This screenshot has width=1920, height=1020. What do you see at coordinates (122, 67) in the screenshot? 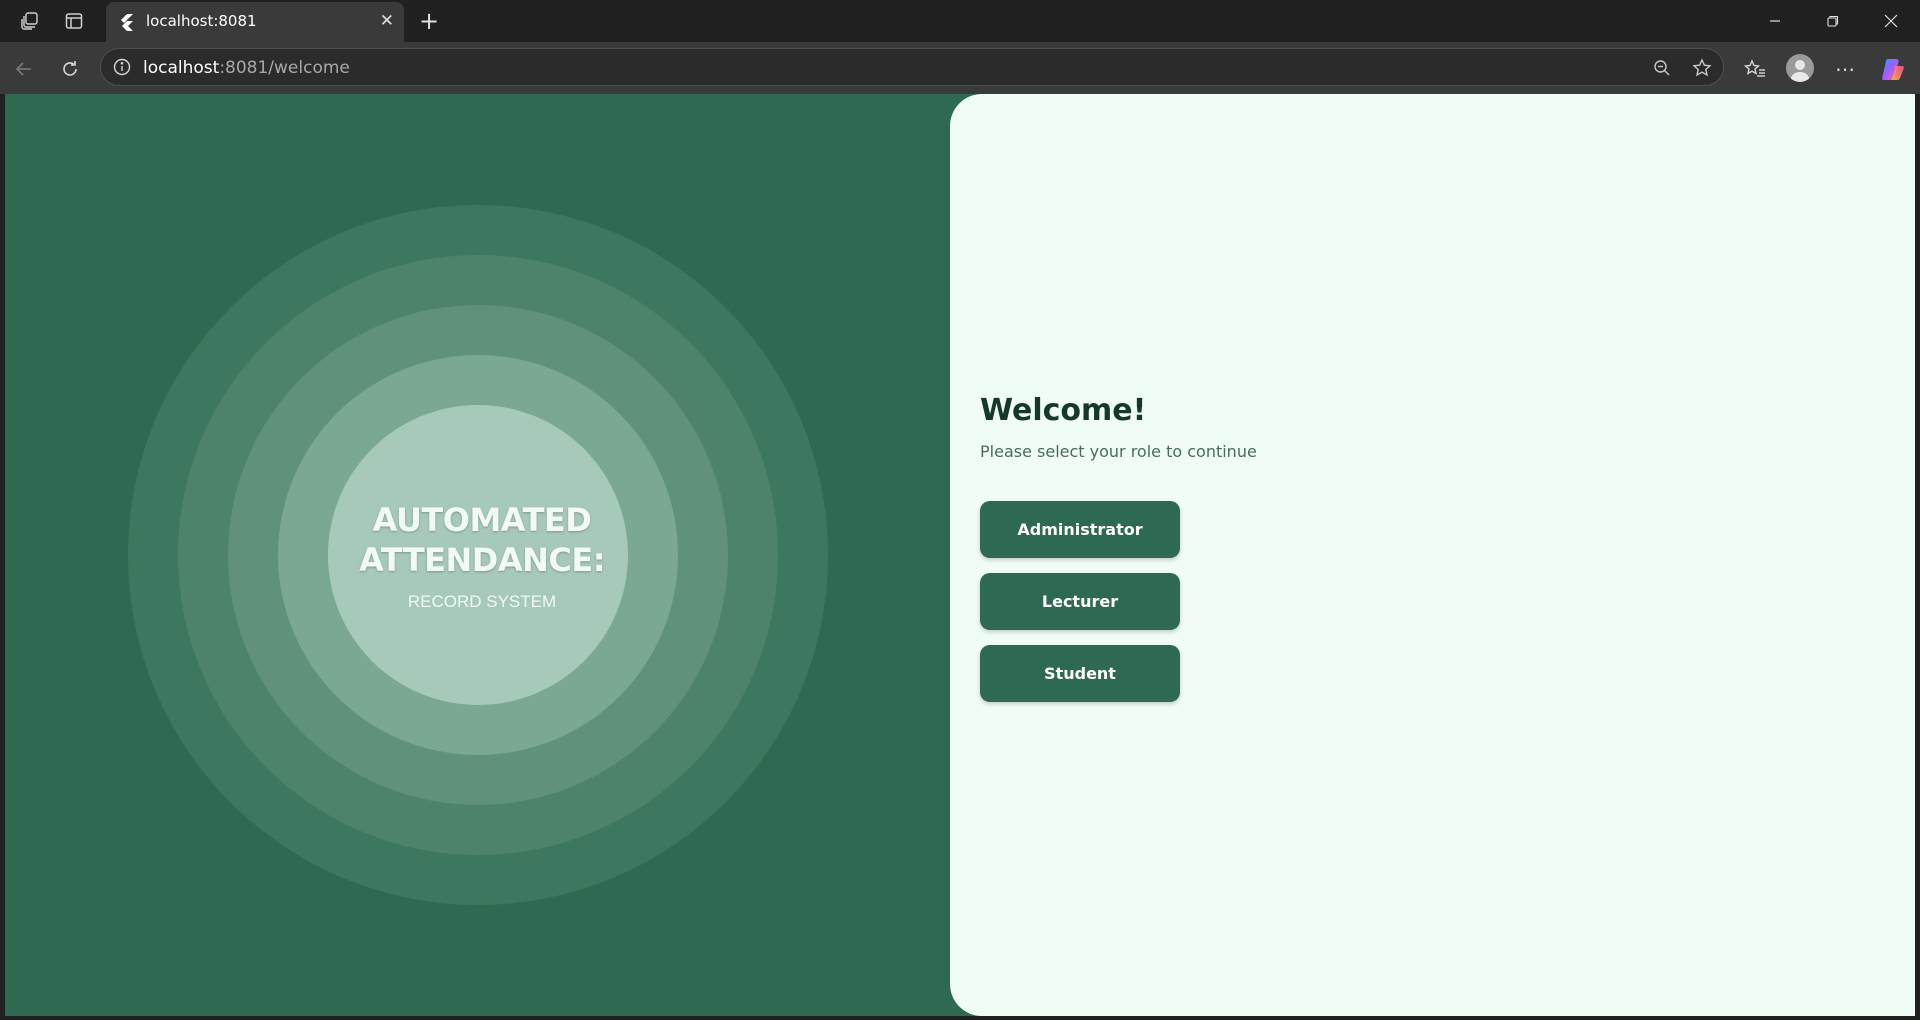
I see `info-icon` at bounding box center [122, 67].